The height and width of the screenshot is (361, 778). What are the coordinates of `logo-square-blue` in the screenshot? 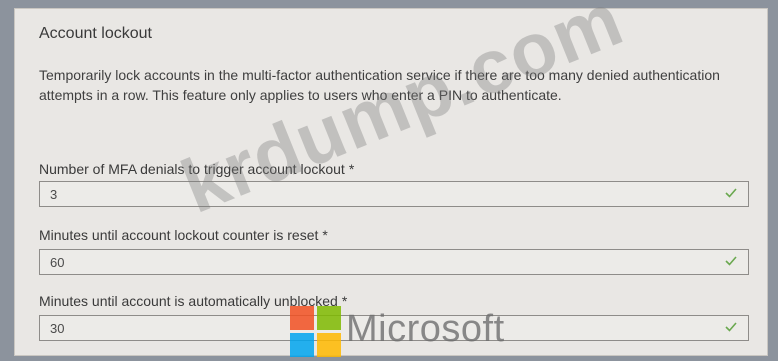 It's located at (302, 345).